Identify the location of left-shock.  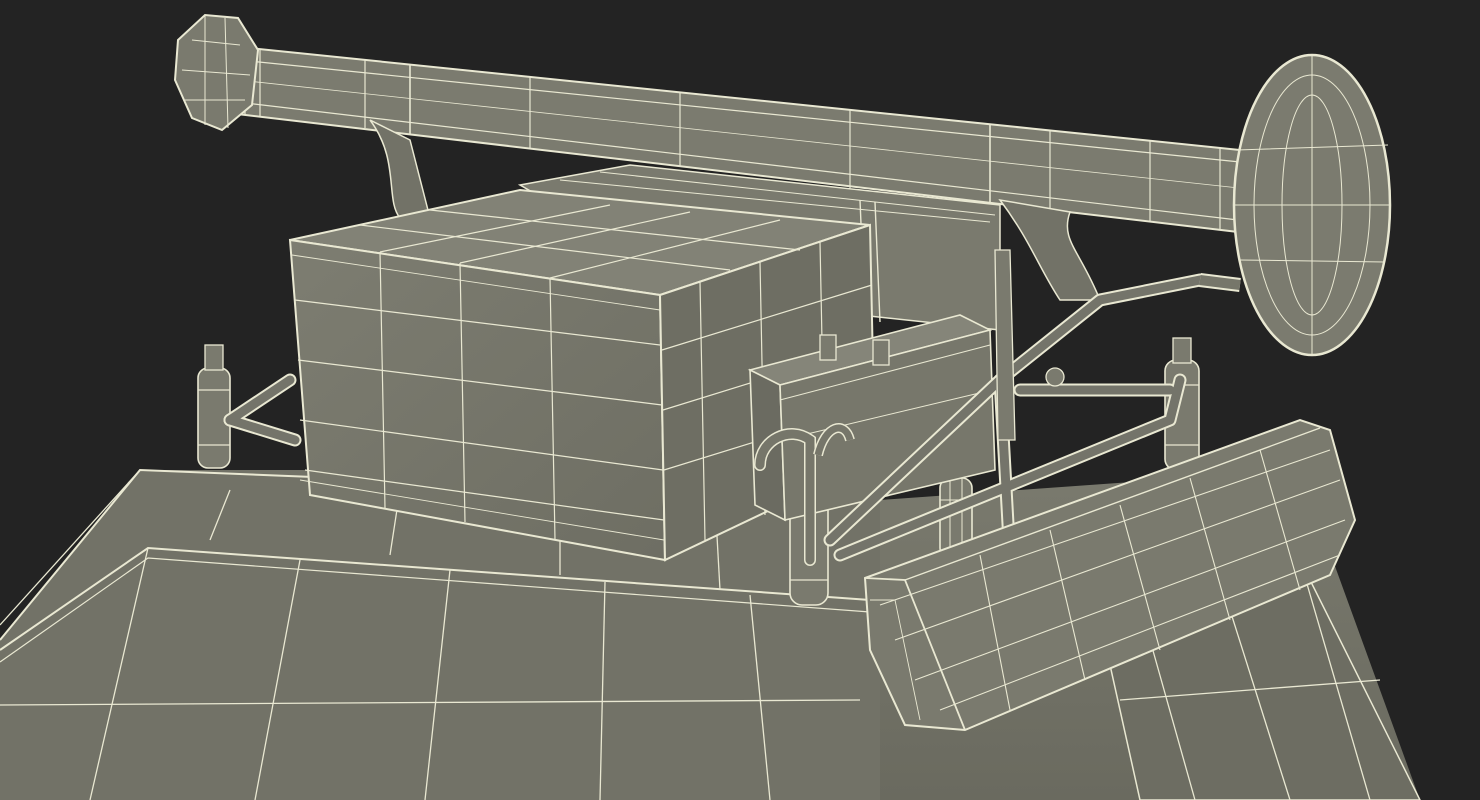
(214, 406).